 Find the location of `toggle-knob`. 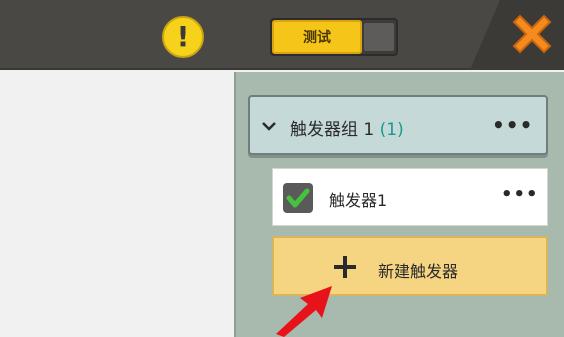

toggle-knob is located at coordinates (379, 37).